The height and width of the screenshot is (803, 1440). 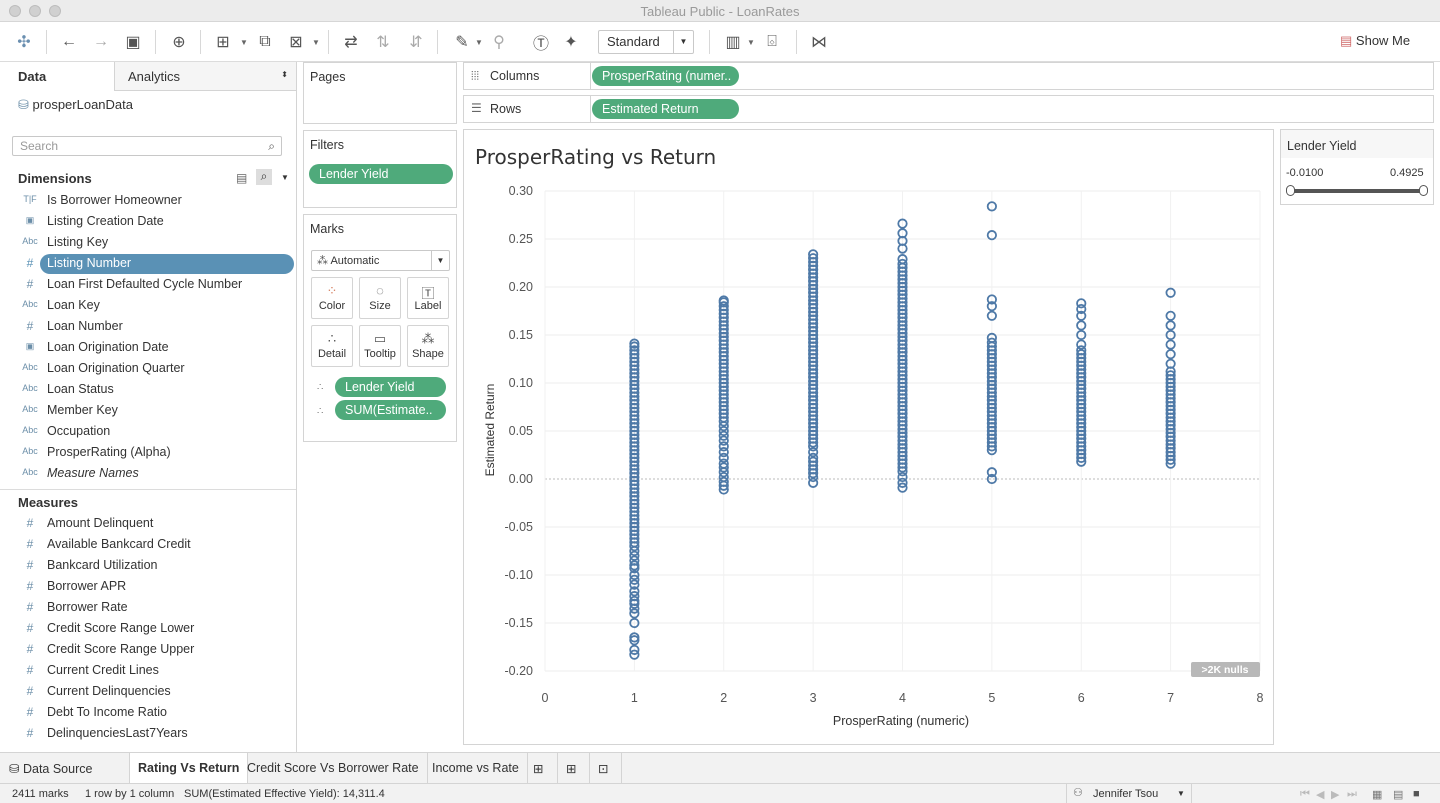 I want to click on field-borrower-apr: # Borrower APR, so click(x=148, y=587).